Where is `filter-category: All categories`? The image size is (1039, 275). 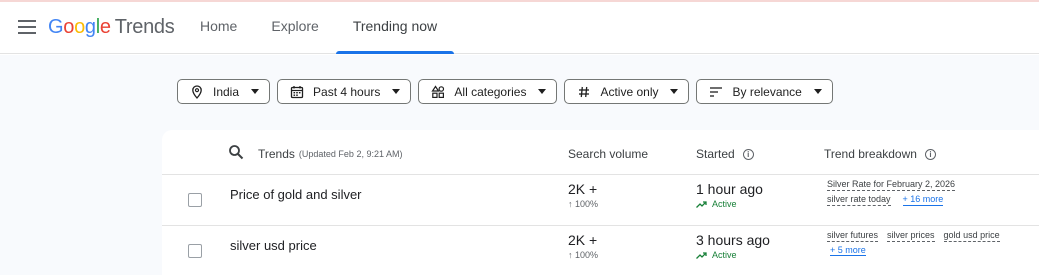
filter-category: All categories is located at coordinates (488, 91).